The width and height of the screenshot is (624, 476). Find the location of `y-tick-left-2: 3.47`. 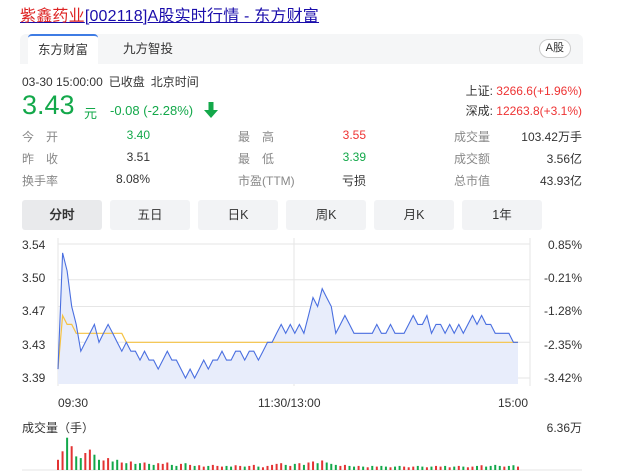

y-tick-left-2: 3.47 is located at coordinates (34, 311).